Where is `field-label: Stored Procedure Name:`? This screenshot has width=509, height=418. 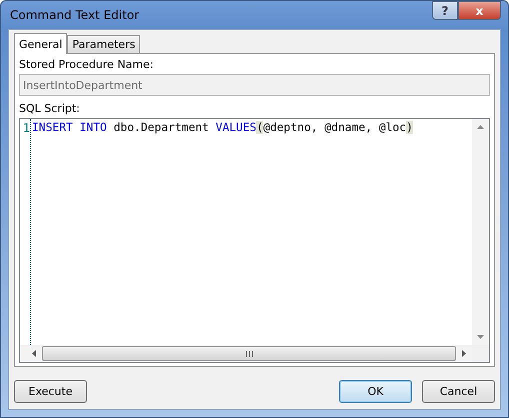 field-label: Stored Procedure Name: is located at coordinates (86, 65).